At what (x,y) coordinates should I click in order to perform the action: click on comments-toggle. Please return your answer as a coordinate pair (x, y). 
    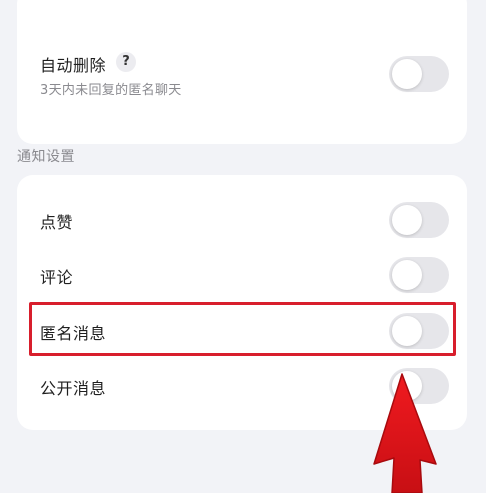
    Looking at the image, I should click on (419, 275).